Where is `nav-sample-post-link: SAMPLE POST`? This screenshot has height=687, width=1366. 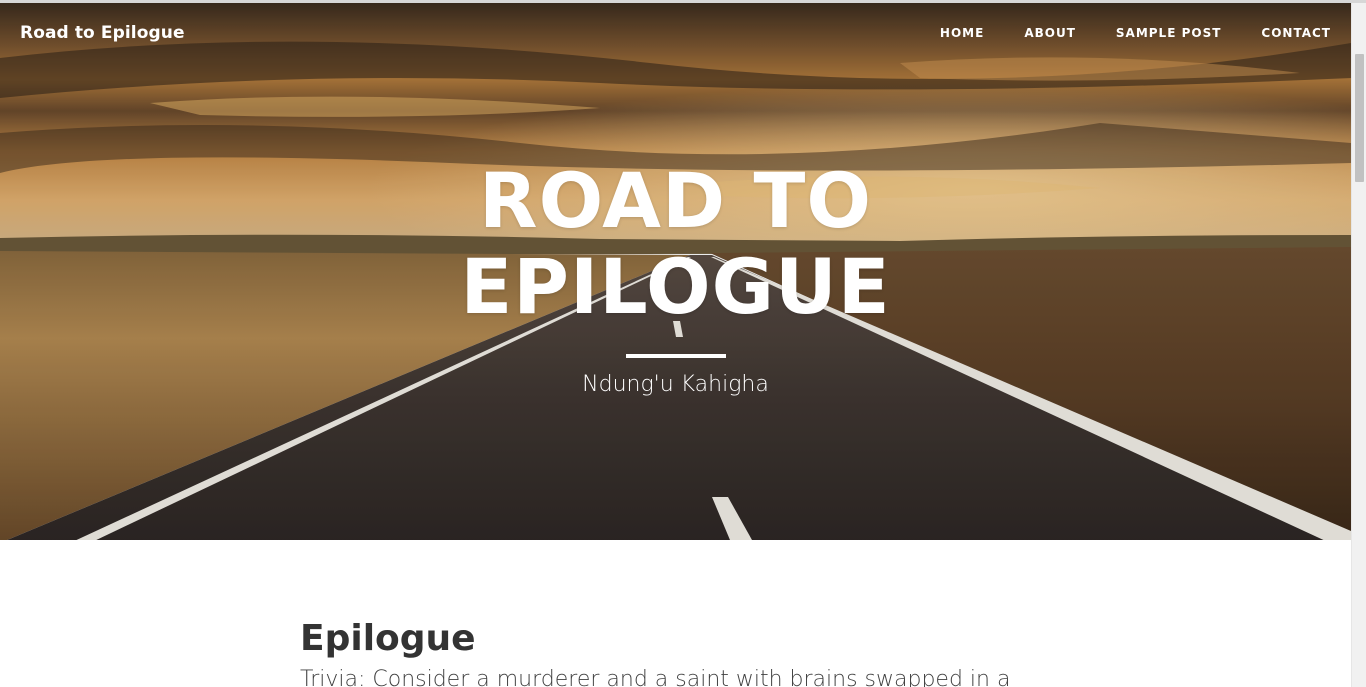
nav-sample-post-link: SAMPLE POST is located at coordinates (1169, 33).